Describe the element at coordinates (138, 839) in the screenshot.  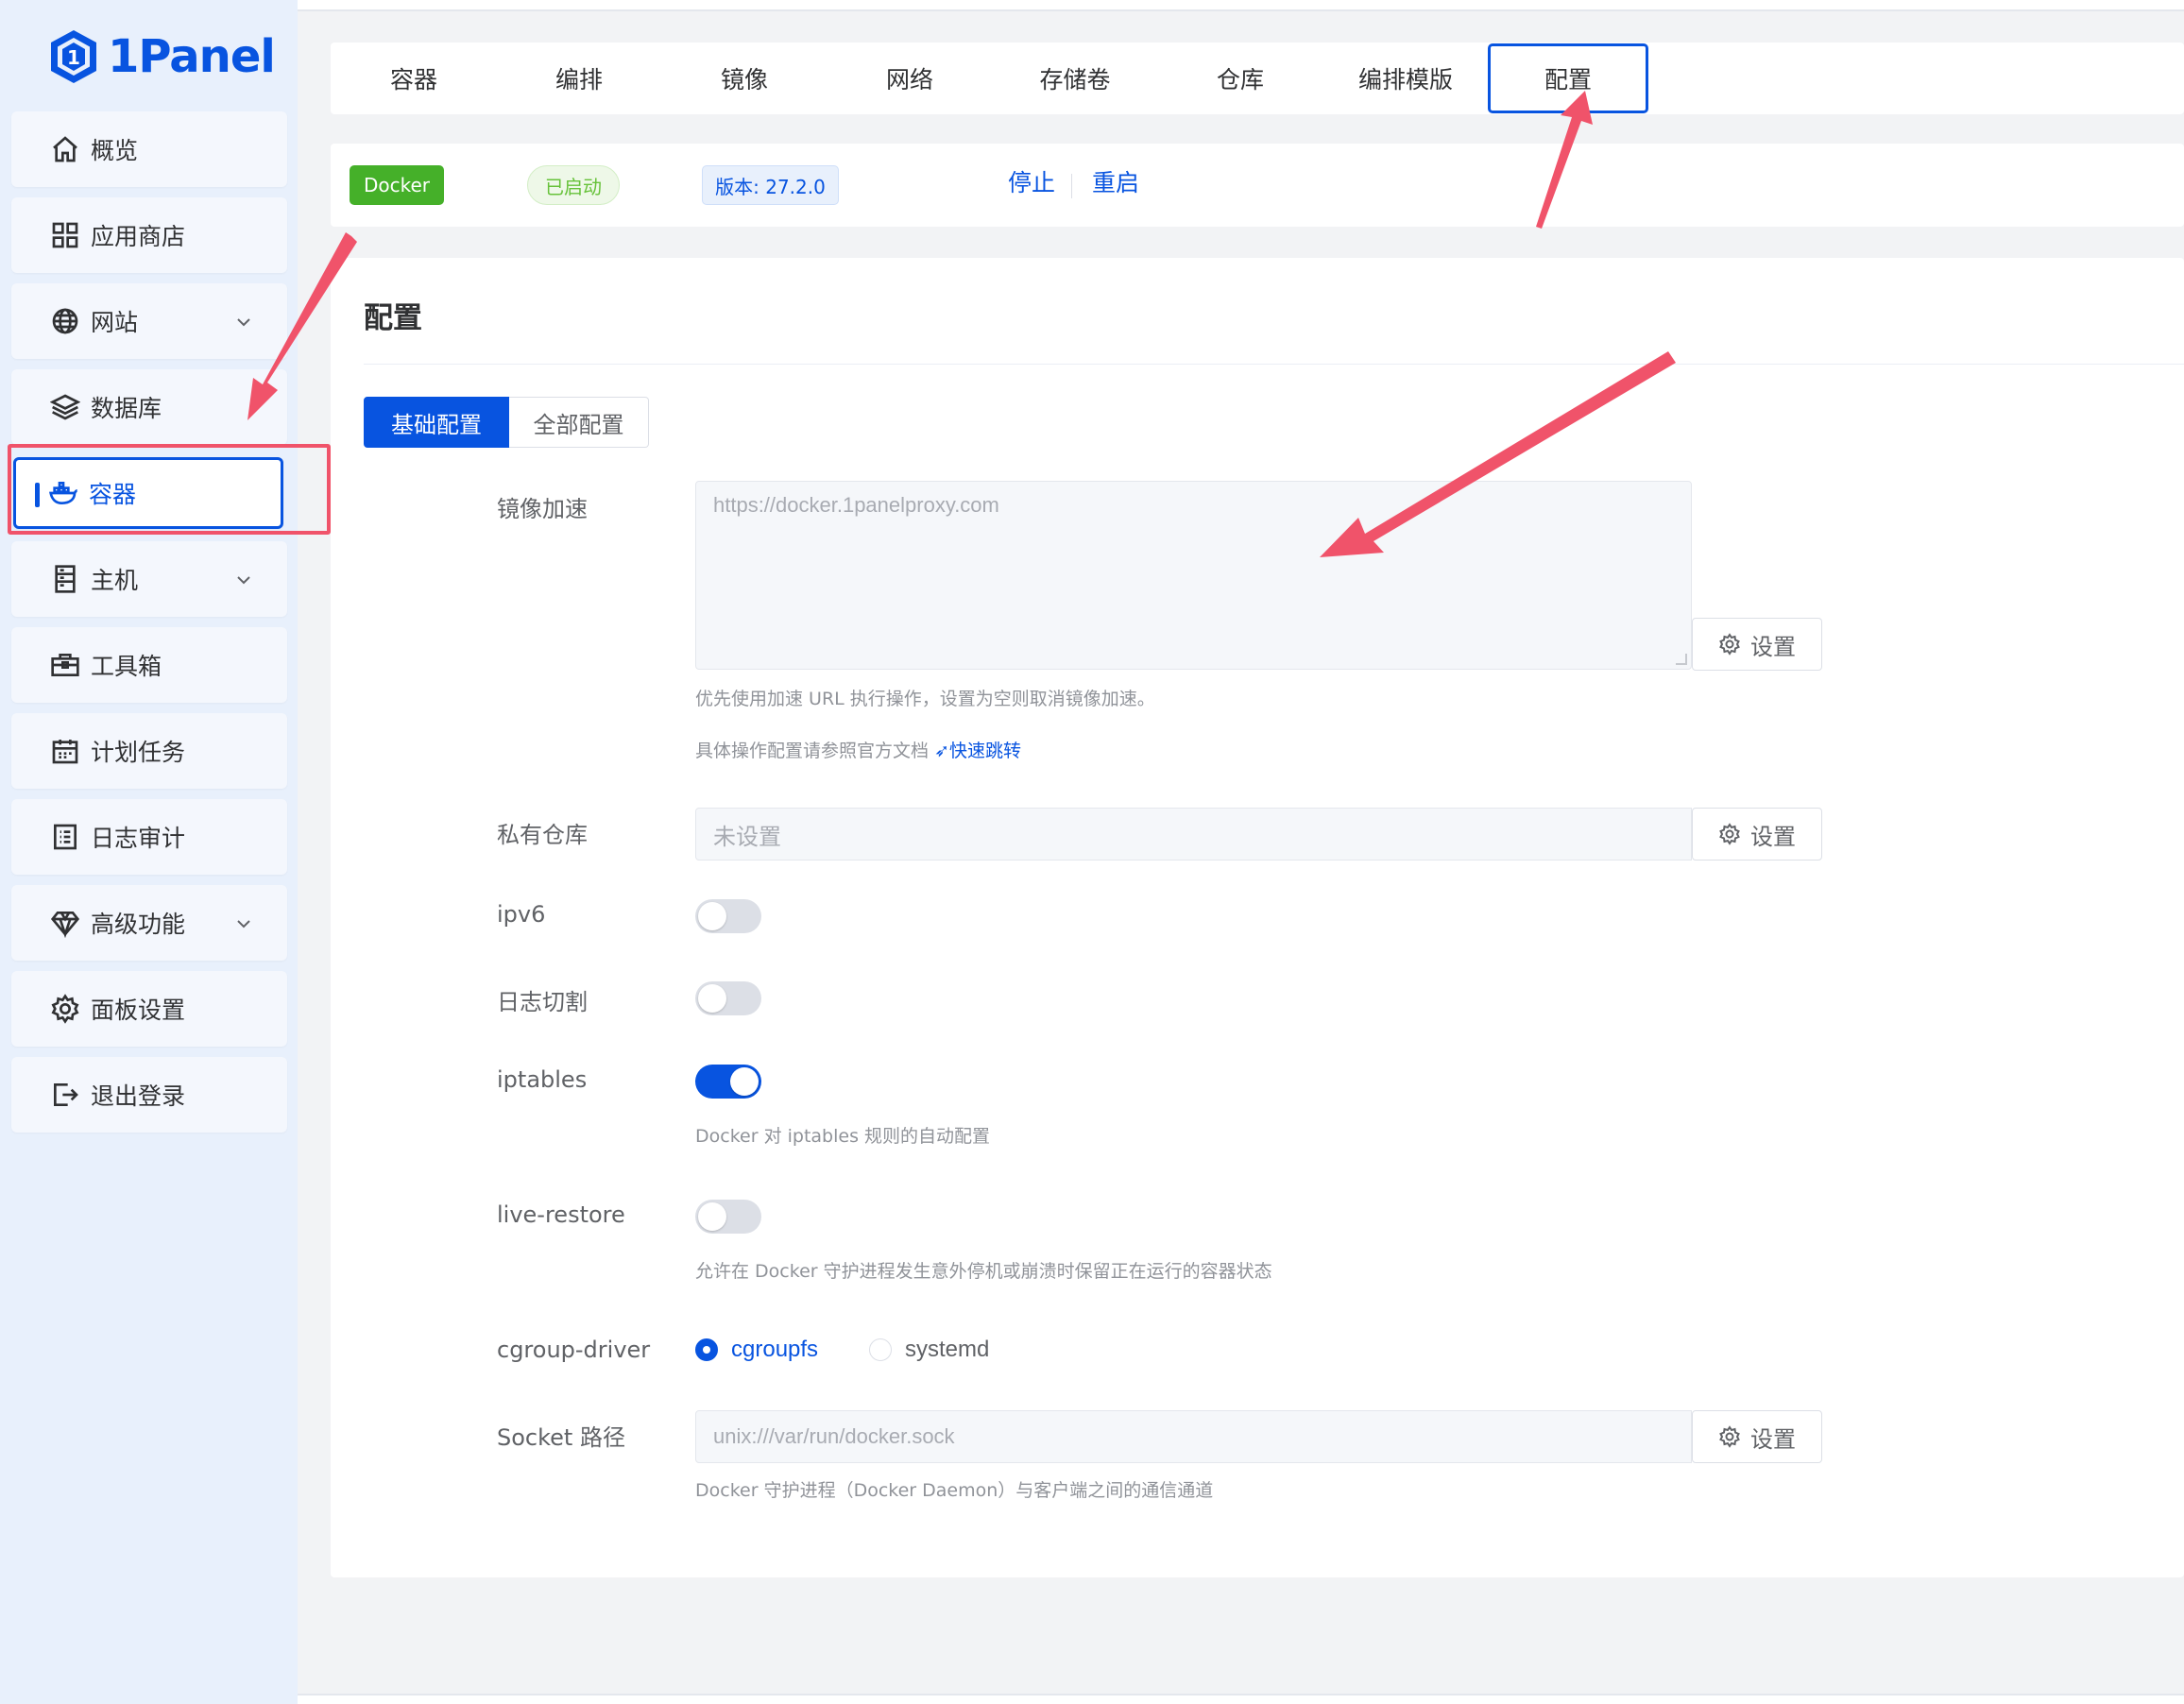
I see `sidebar-item-label: 日志审计` at that location.